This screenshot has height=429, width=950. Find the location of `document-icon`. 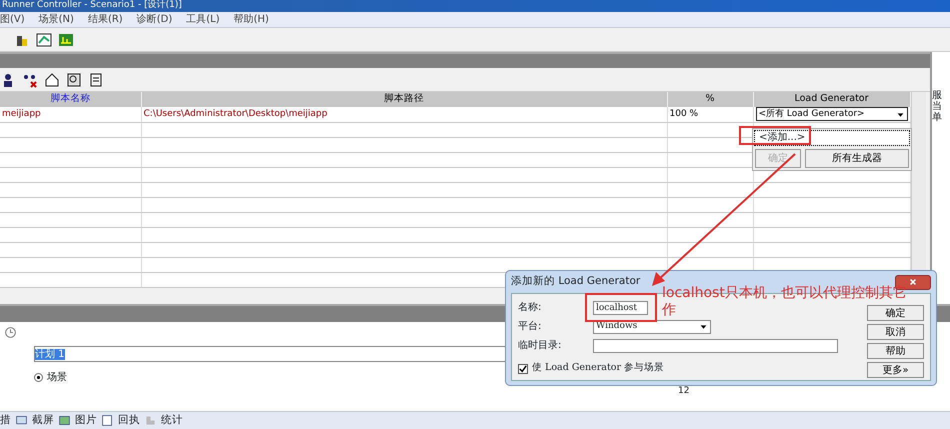

document-icon is located at coordinates (96, 80).